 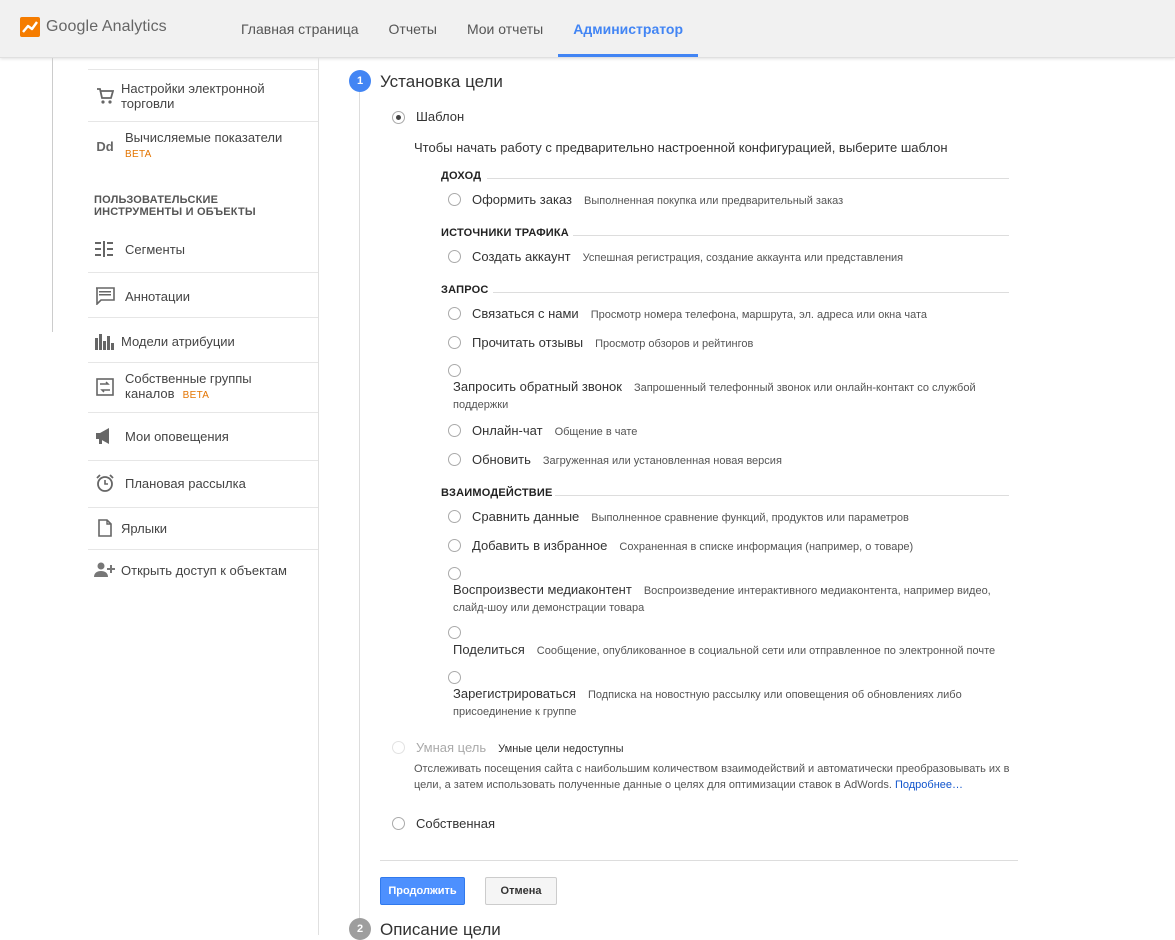 I want to click on megaphone-icon, so click(x=105, y=436).